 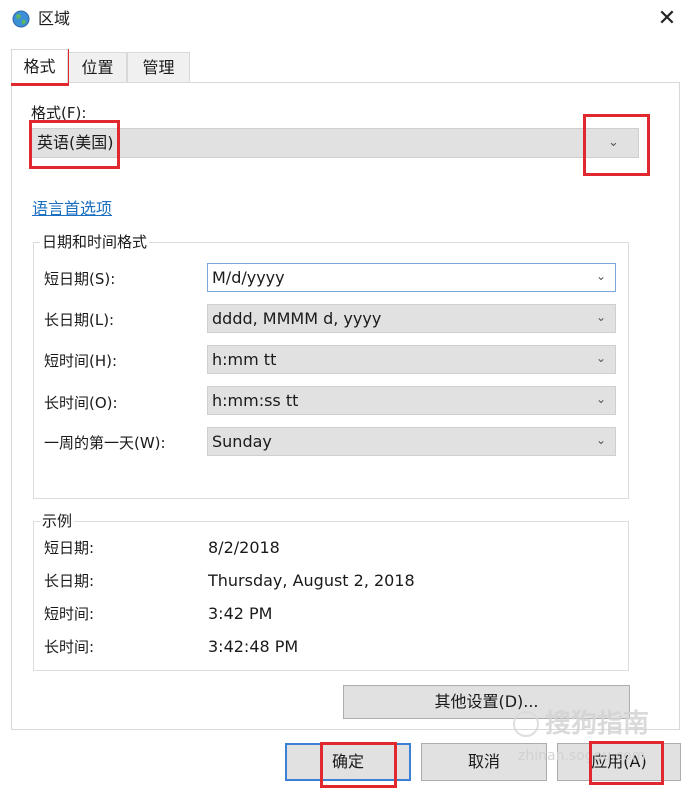 What do you see at coordinates (345, 20) in the screenshot?
I see `title-bar` at bounding box center [345, 20].